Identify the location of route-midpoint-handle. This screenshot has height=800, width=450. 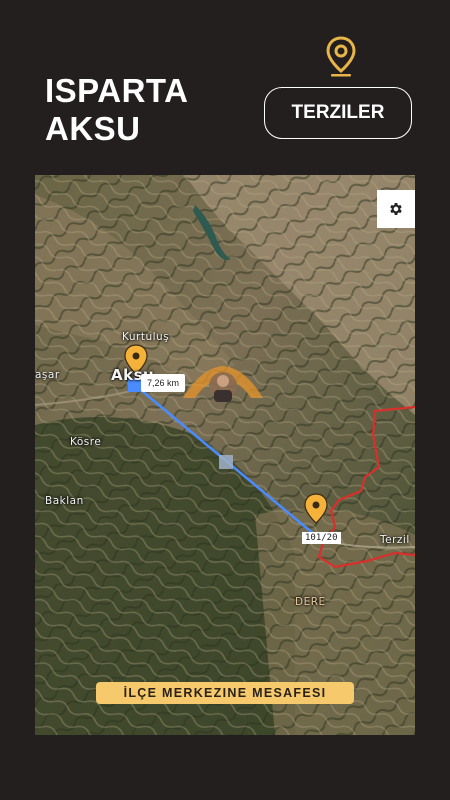
(226, 462).